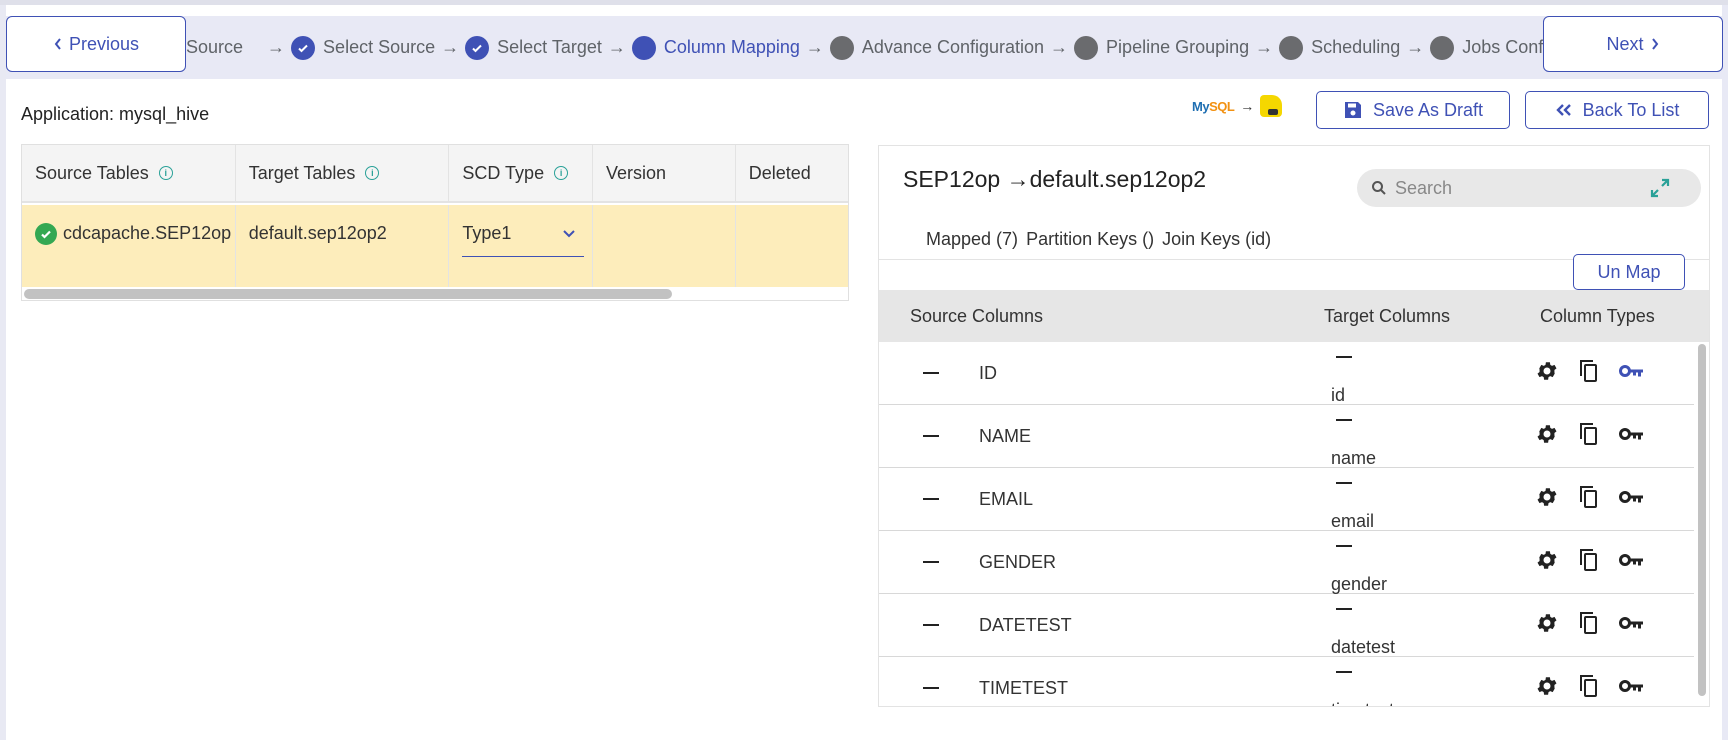  Describe the element at coordinates (523, 240) in the screenshot. I see `scd-type-select: Type1` at that location.